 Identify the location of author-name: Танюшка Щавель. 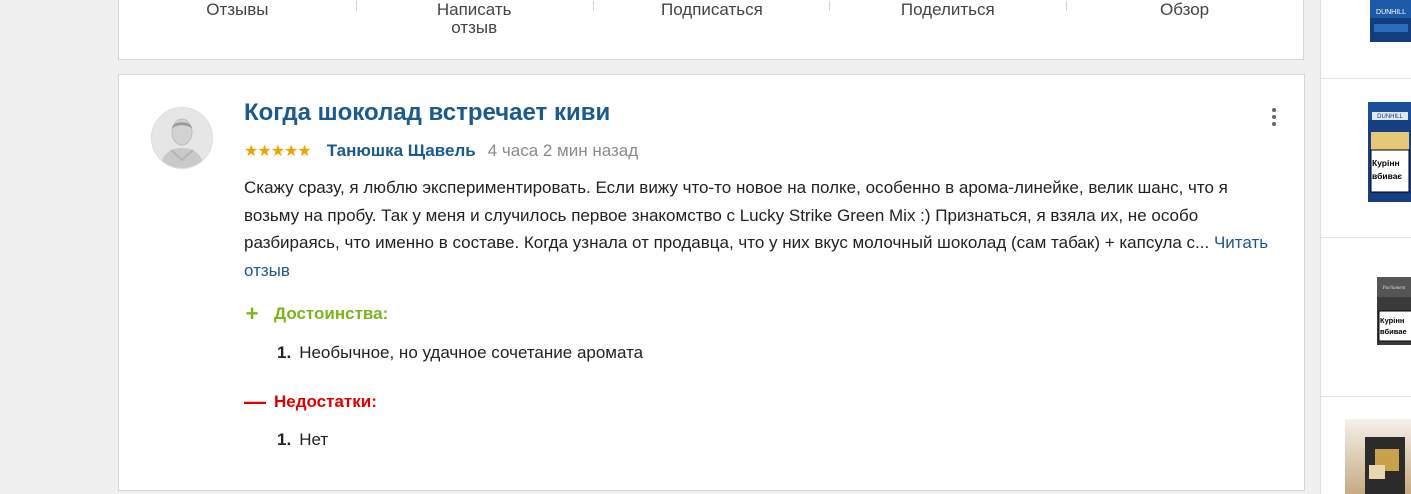
(401, 151).